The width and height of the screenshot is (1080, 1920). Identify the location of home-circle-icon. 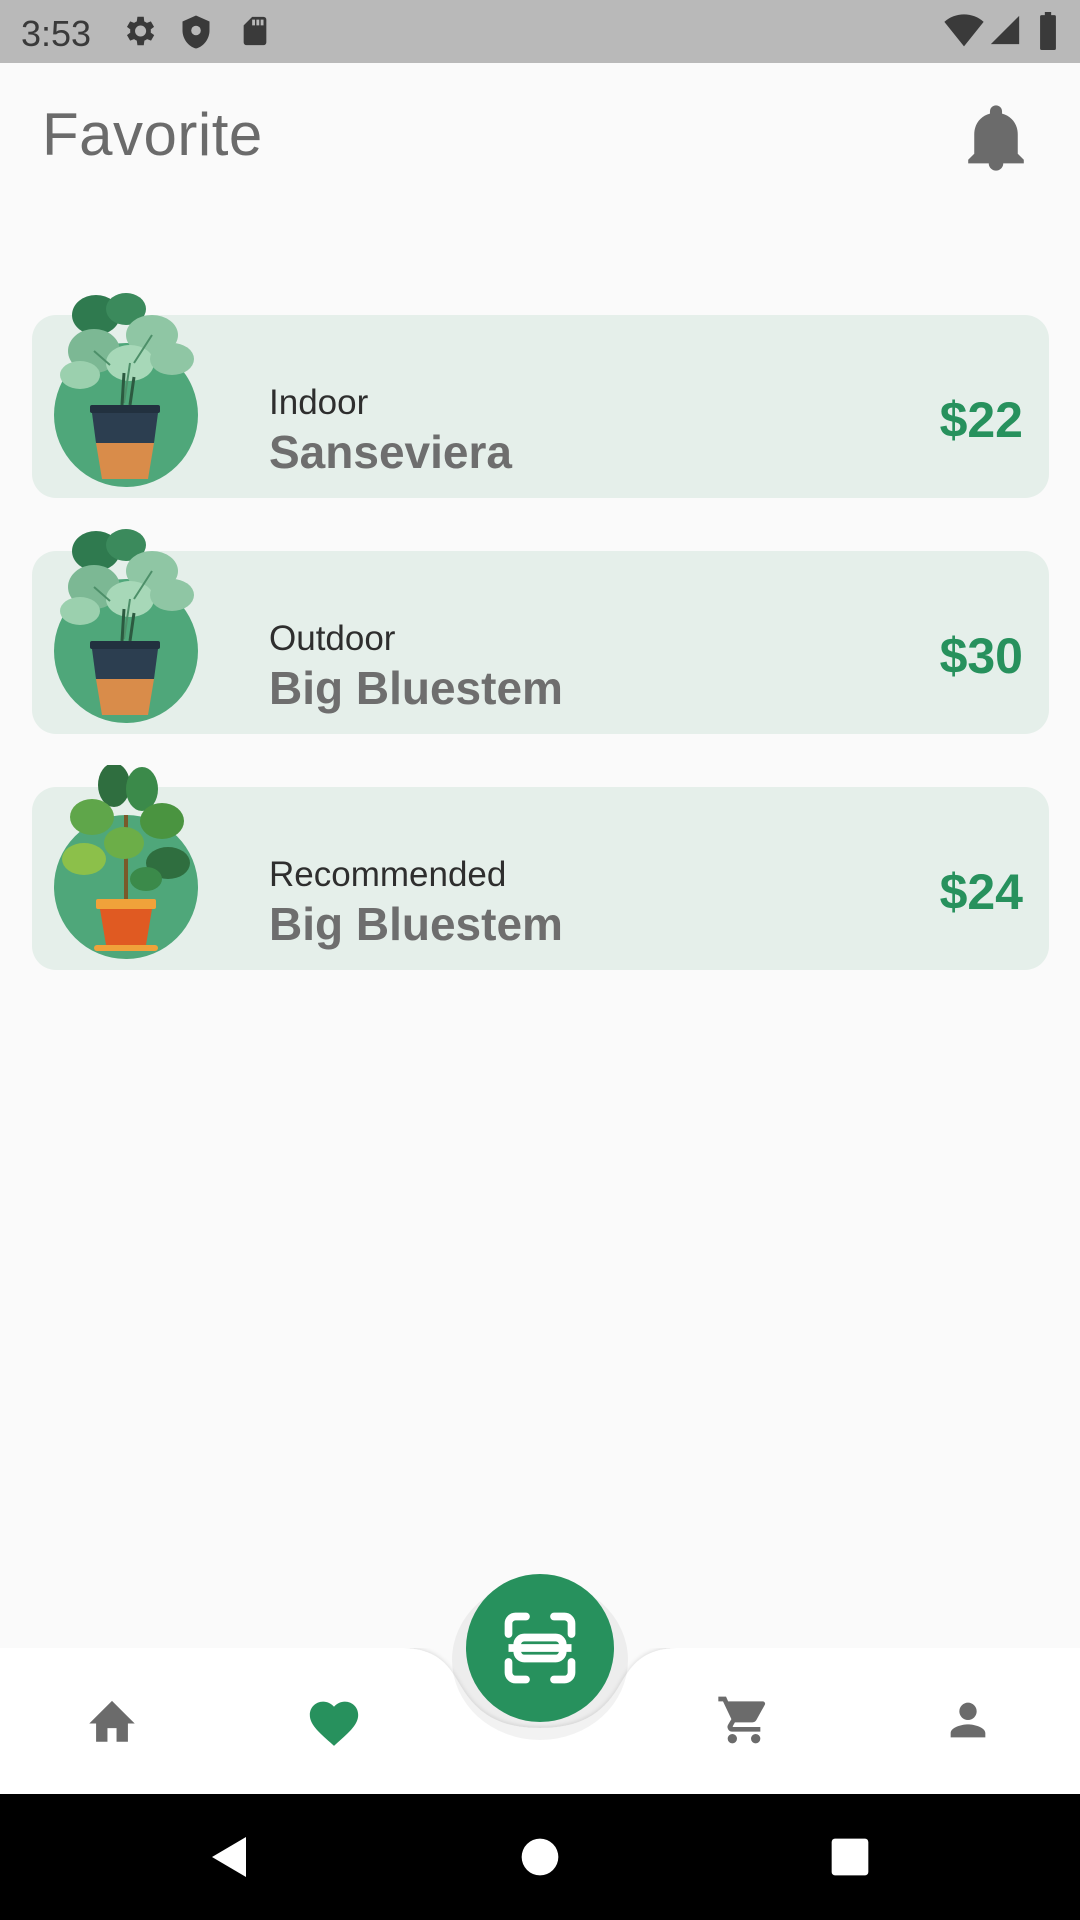
(540, 1857).